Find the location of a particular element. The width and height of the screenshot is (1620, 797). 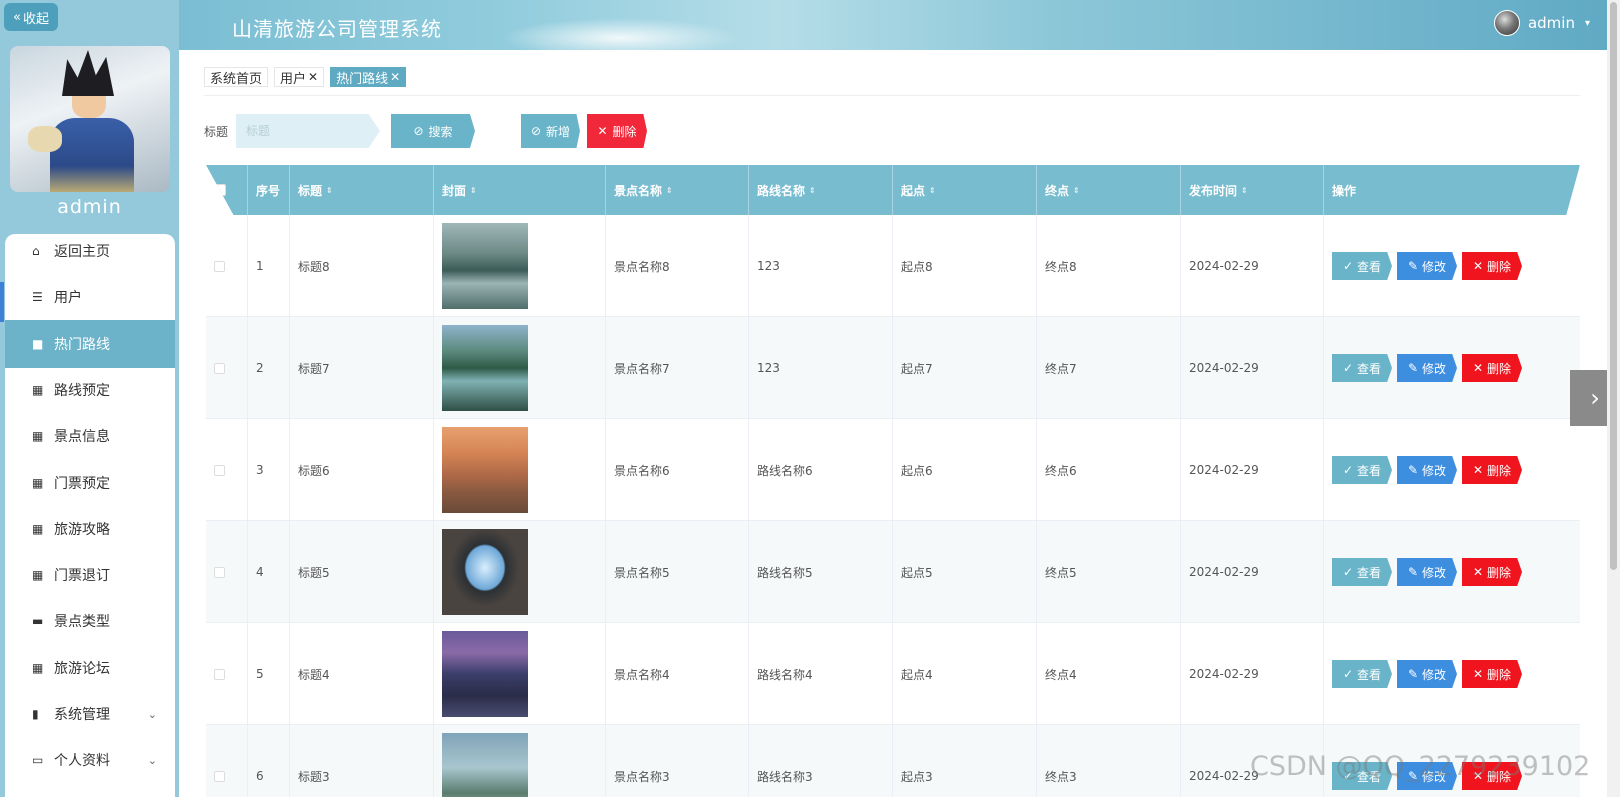

cell-route: 123 is located at coordinates (821, 368).